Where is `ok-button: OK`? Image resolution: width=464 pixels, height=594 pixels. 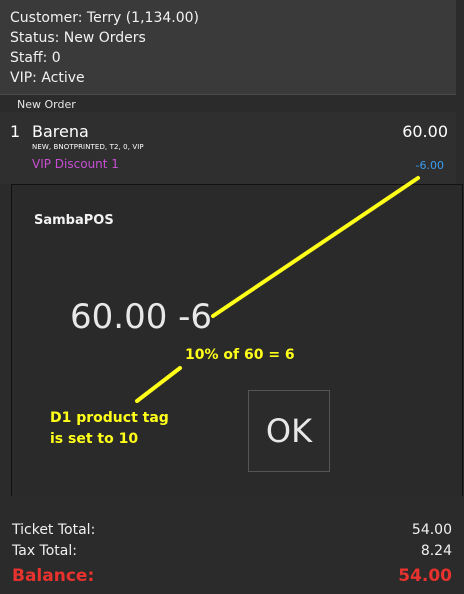
ok-button: OK is located at coordinates (289, 431).